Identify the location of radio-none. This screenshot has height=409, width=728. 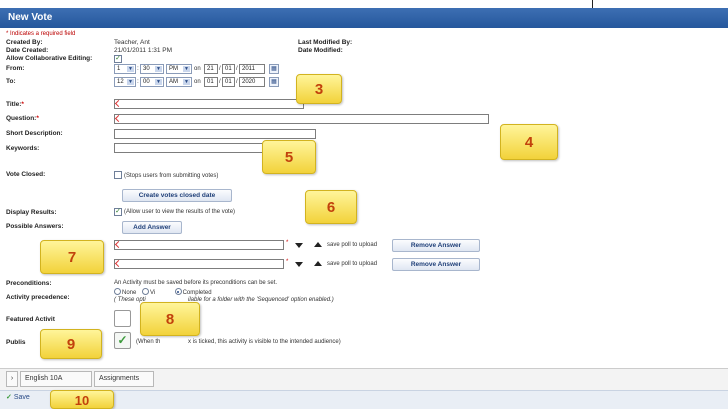
(117, 291).